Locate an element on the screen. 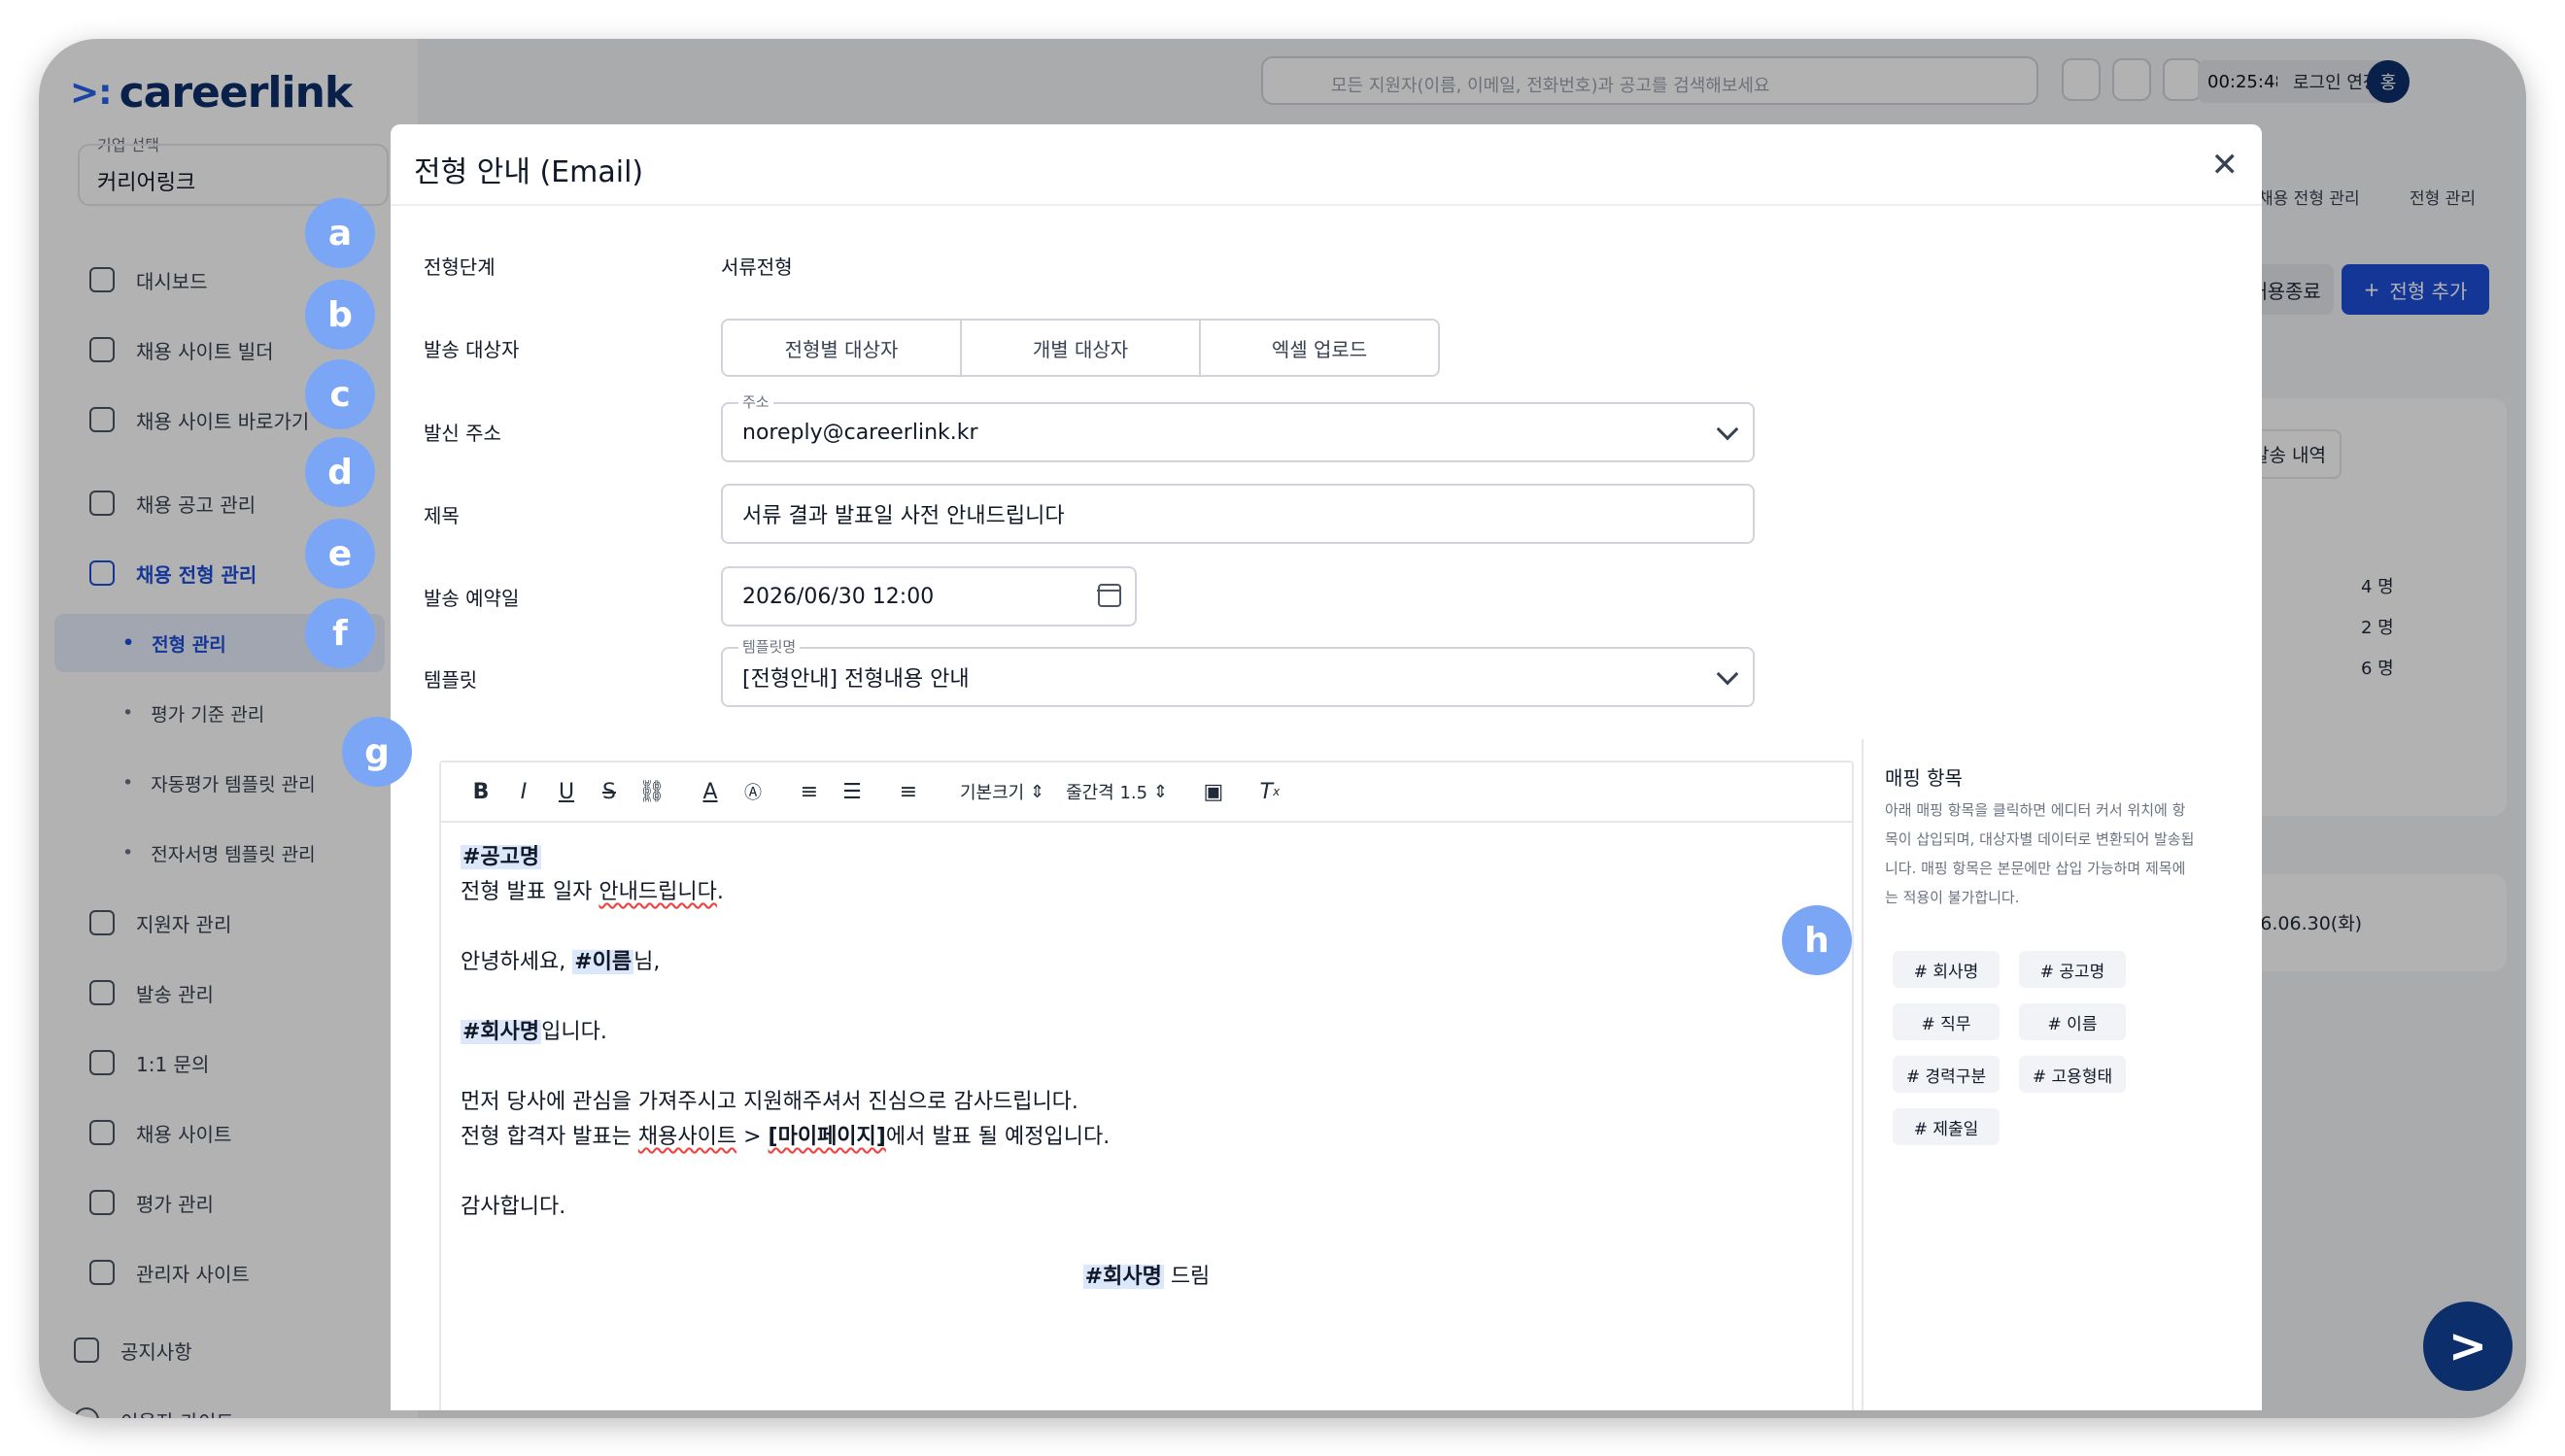 The height and width of the screenshot is (1456, 2565). annotation-badge: f is located at coordinates (340, 633).